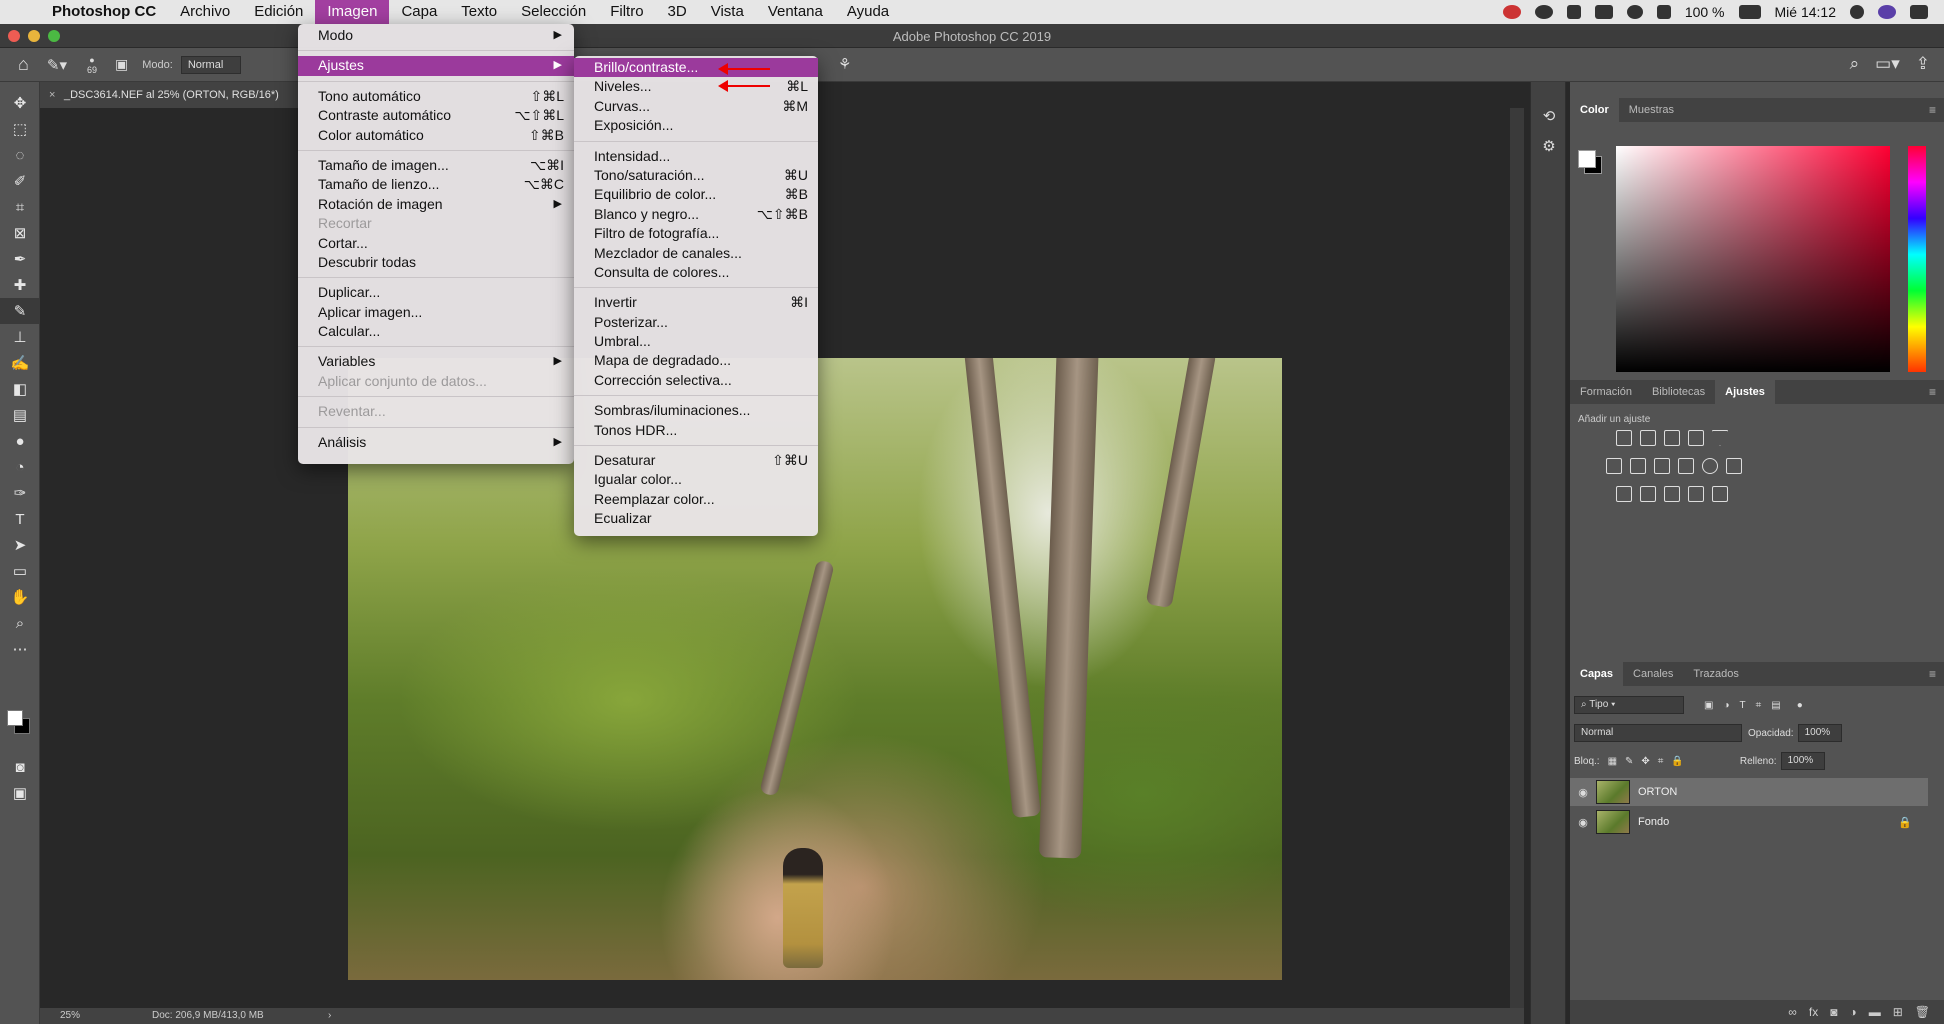 The height and width of the screenshot is (1024, 1944). What do you see at coordinates (696, 460) in the screenshot?
I see `menu-item-desaturar: Desaturar ⇧⌘U` at bounding box center [696, 460].